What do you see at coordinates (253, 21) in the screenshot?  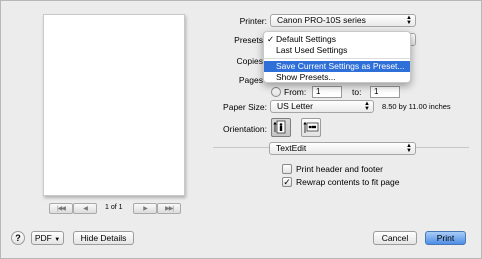 I see `printer-label: Printer:` at bounding box center [253, 21].